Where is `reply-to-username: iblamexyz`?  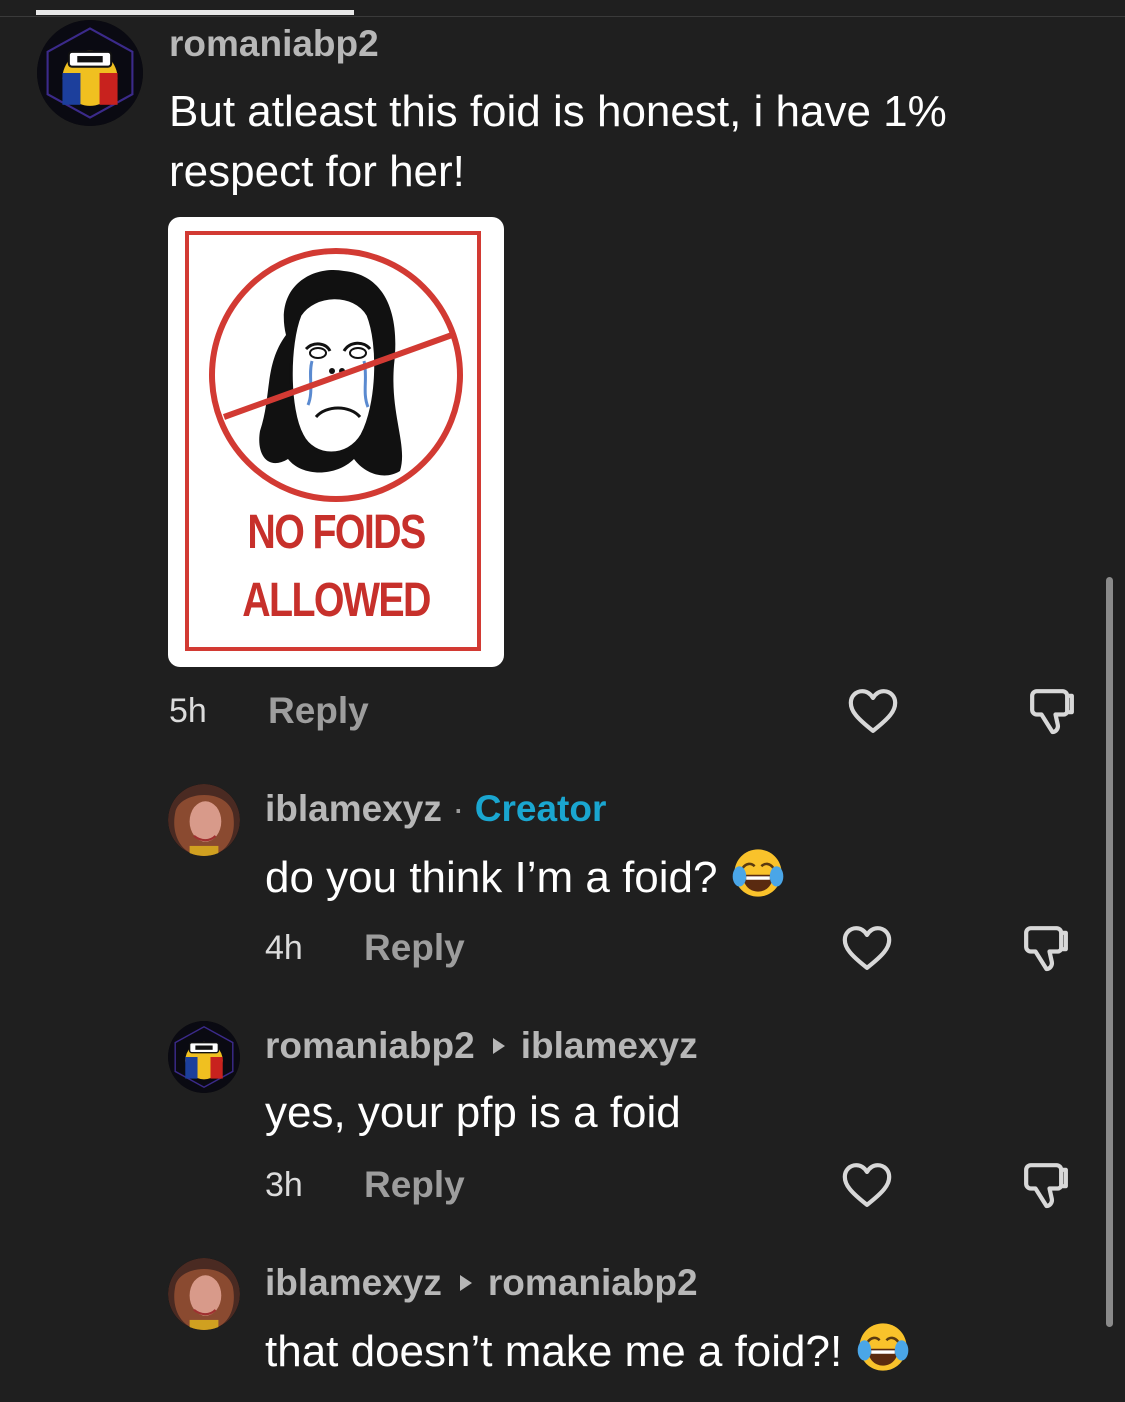 reply-to-username: iblamexyz is located at coordinates (609, 1045).